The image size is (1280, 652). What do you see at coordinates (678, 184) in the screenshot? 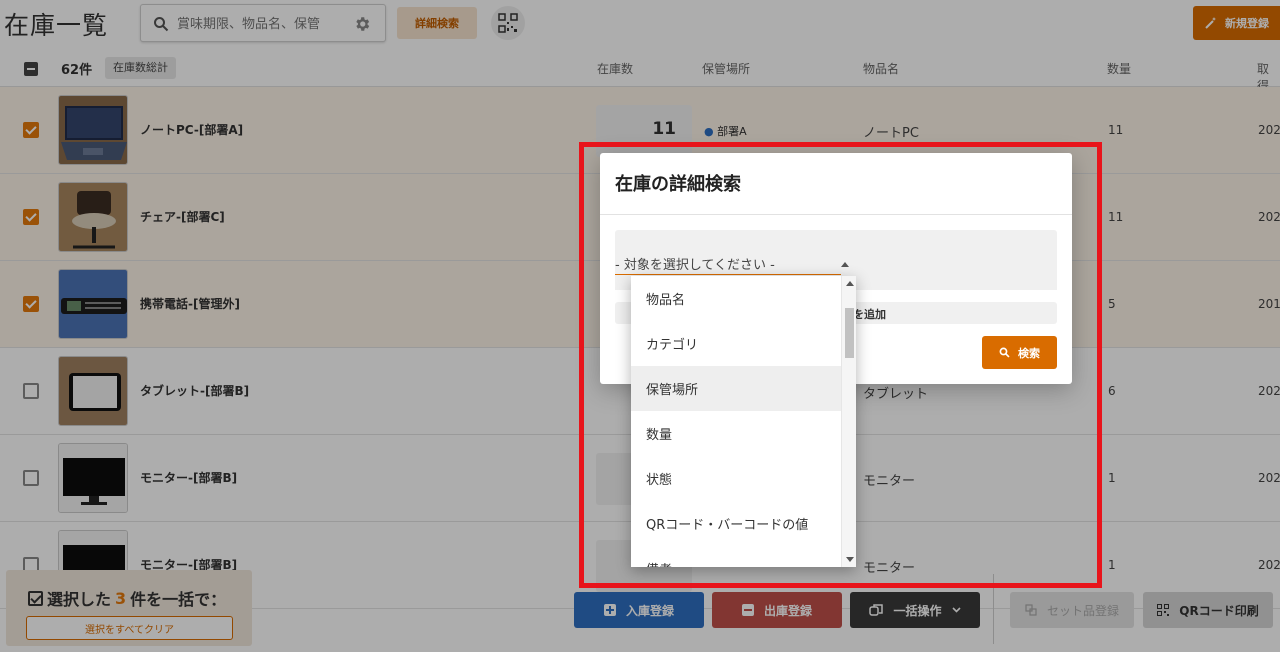
I see `dialog-title: 在庫の詳細検索` at bounding box center [678, 184].